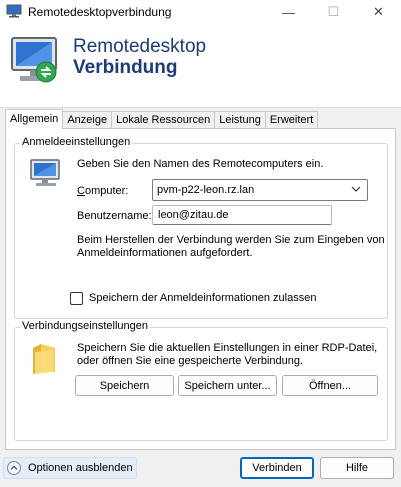 This screenshot has height=487, width=401. What do you see at coordinates (356, 189) in the screenshot?
I see `chevron-down-icon` at bounding box center [356, 189].